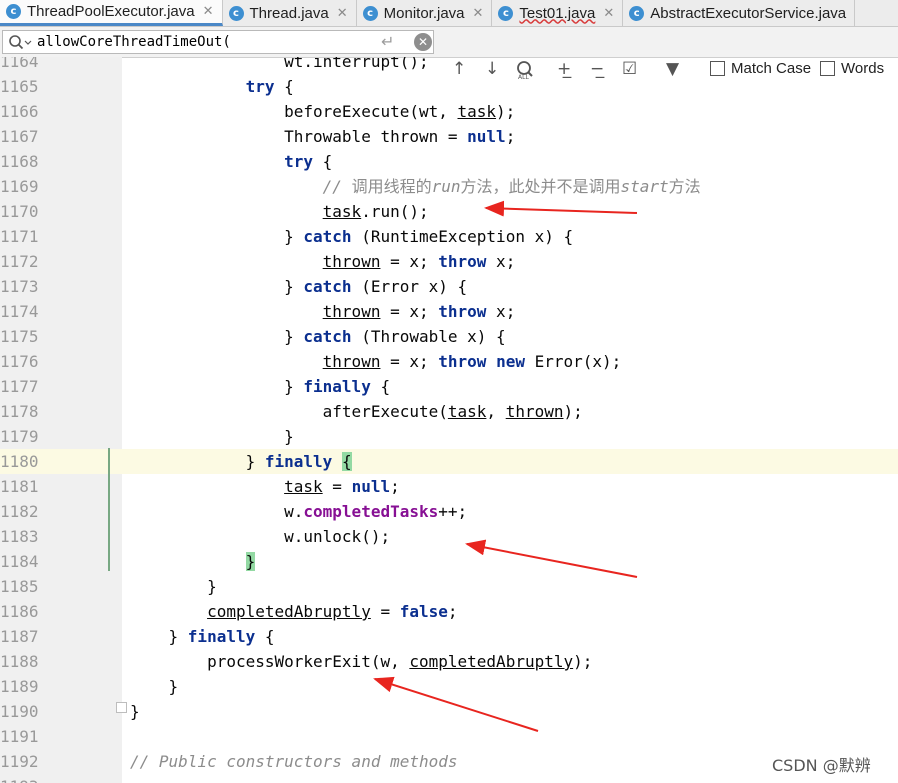 Image resolution: width=898 pixels, height=783 pixels. What do you see at coordinates (134, 42) in the screenshot?
I see `search-query: allowCoreThreadTimeOut(` at bounding box center [134, 42].